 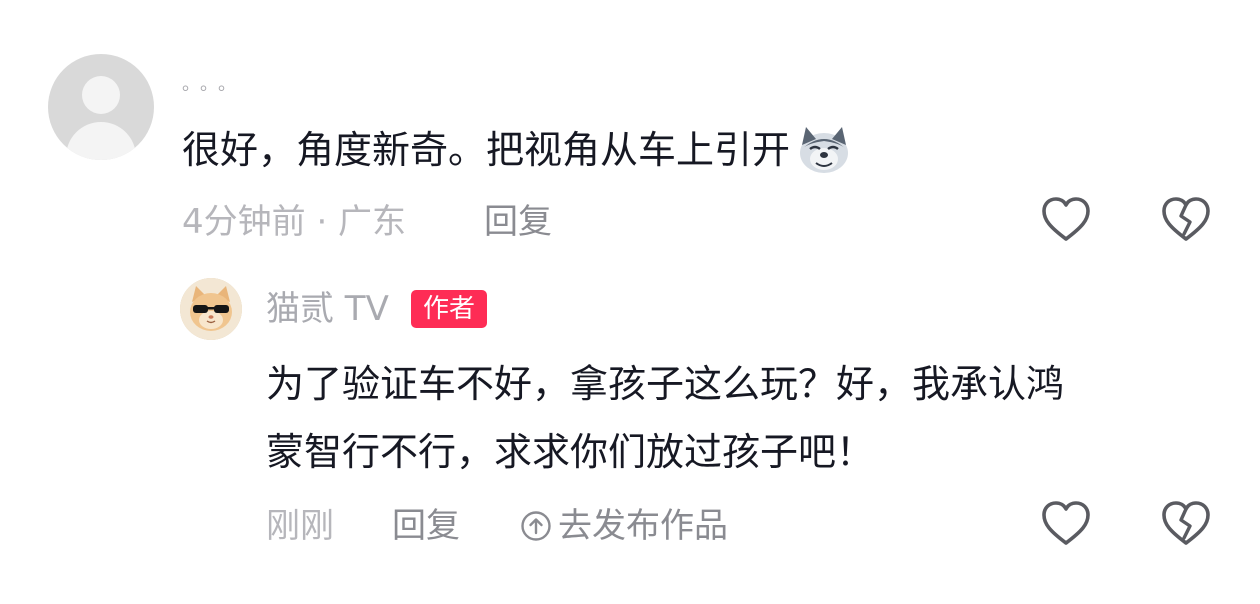 I want to click on comment-time-location: 4分钟前 · 广东, so click(x=294, y=222).